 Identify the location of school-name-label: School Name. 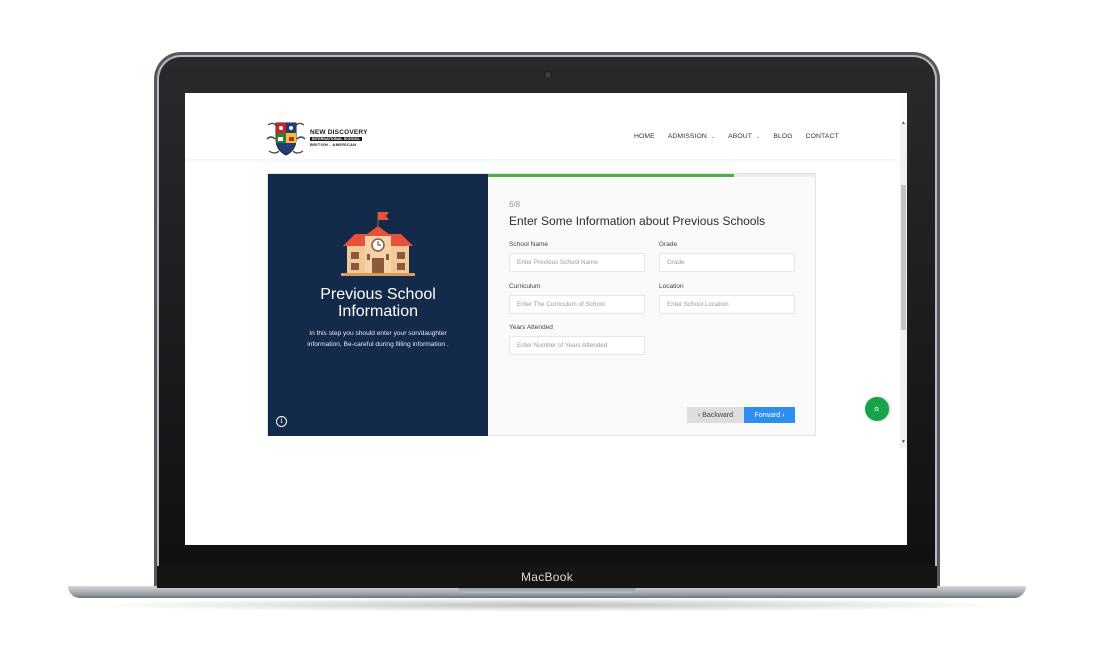
(529, 244).